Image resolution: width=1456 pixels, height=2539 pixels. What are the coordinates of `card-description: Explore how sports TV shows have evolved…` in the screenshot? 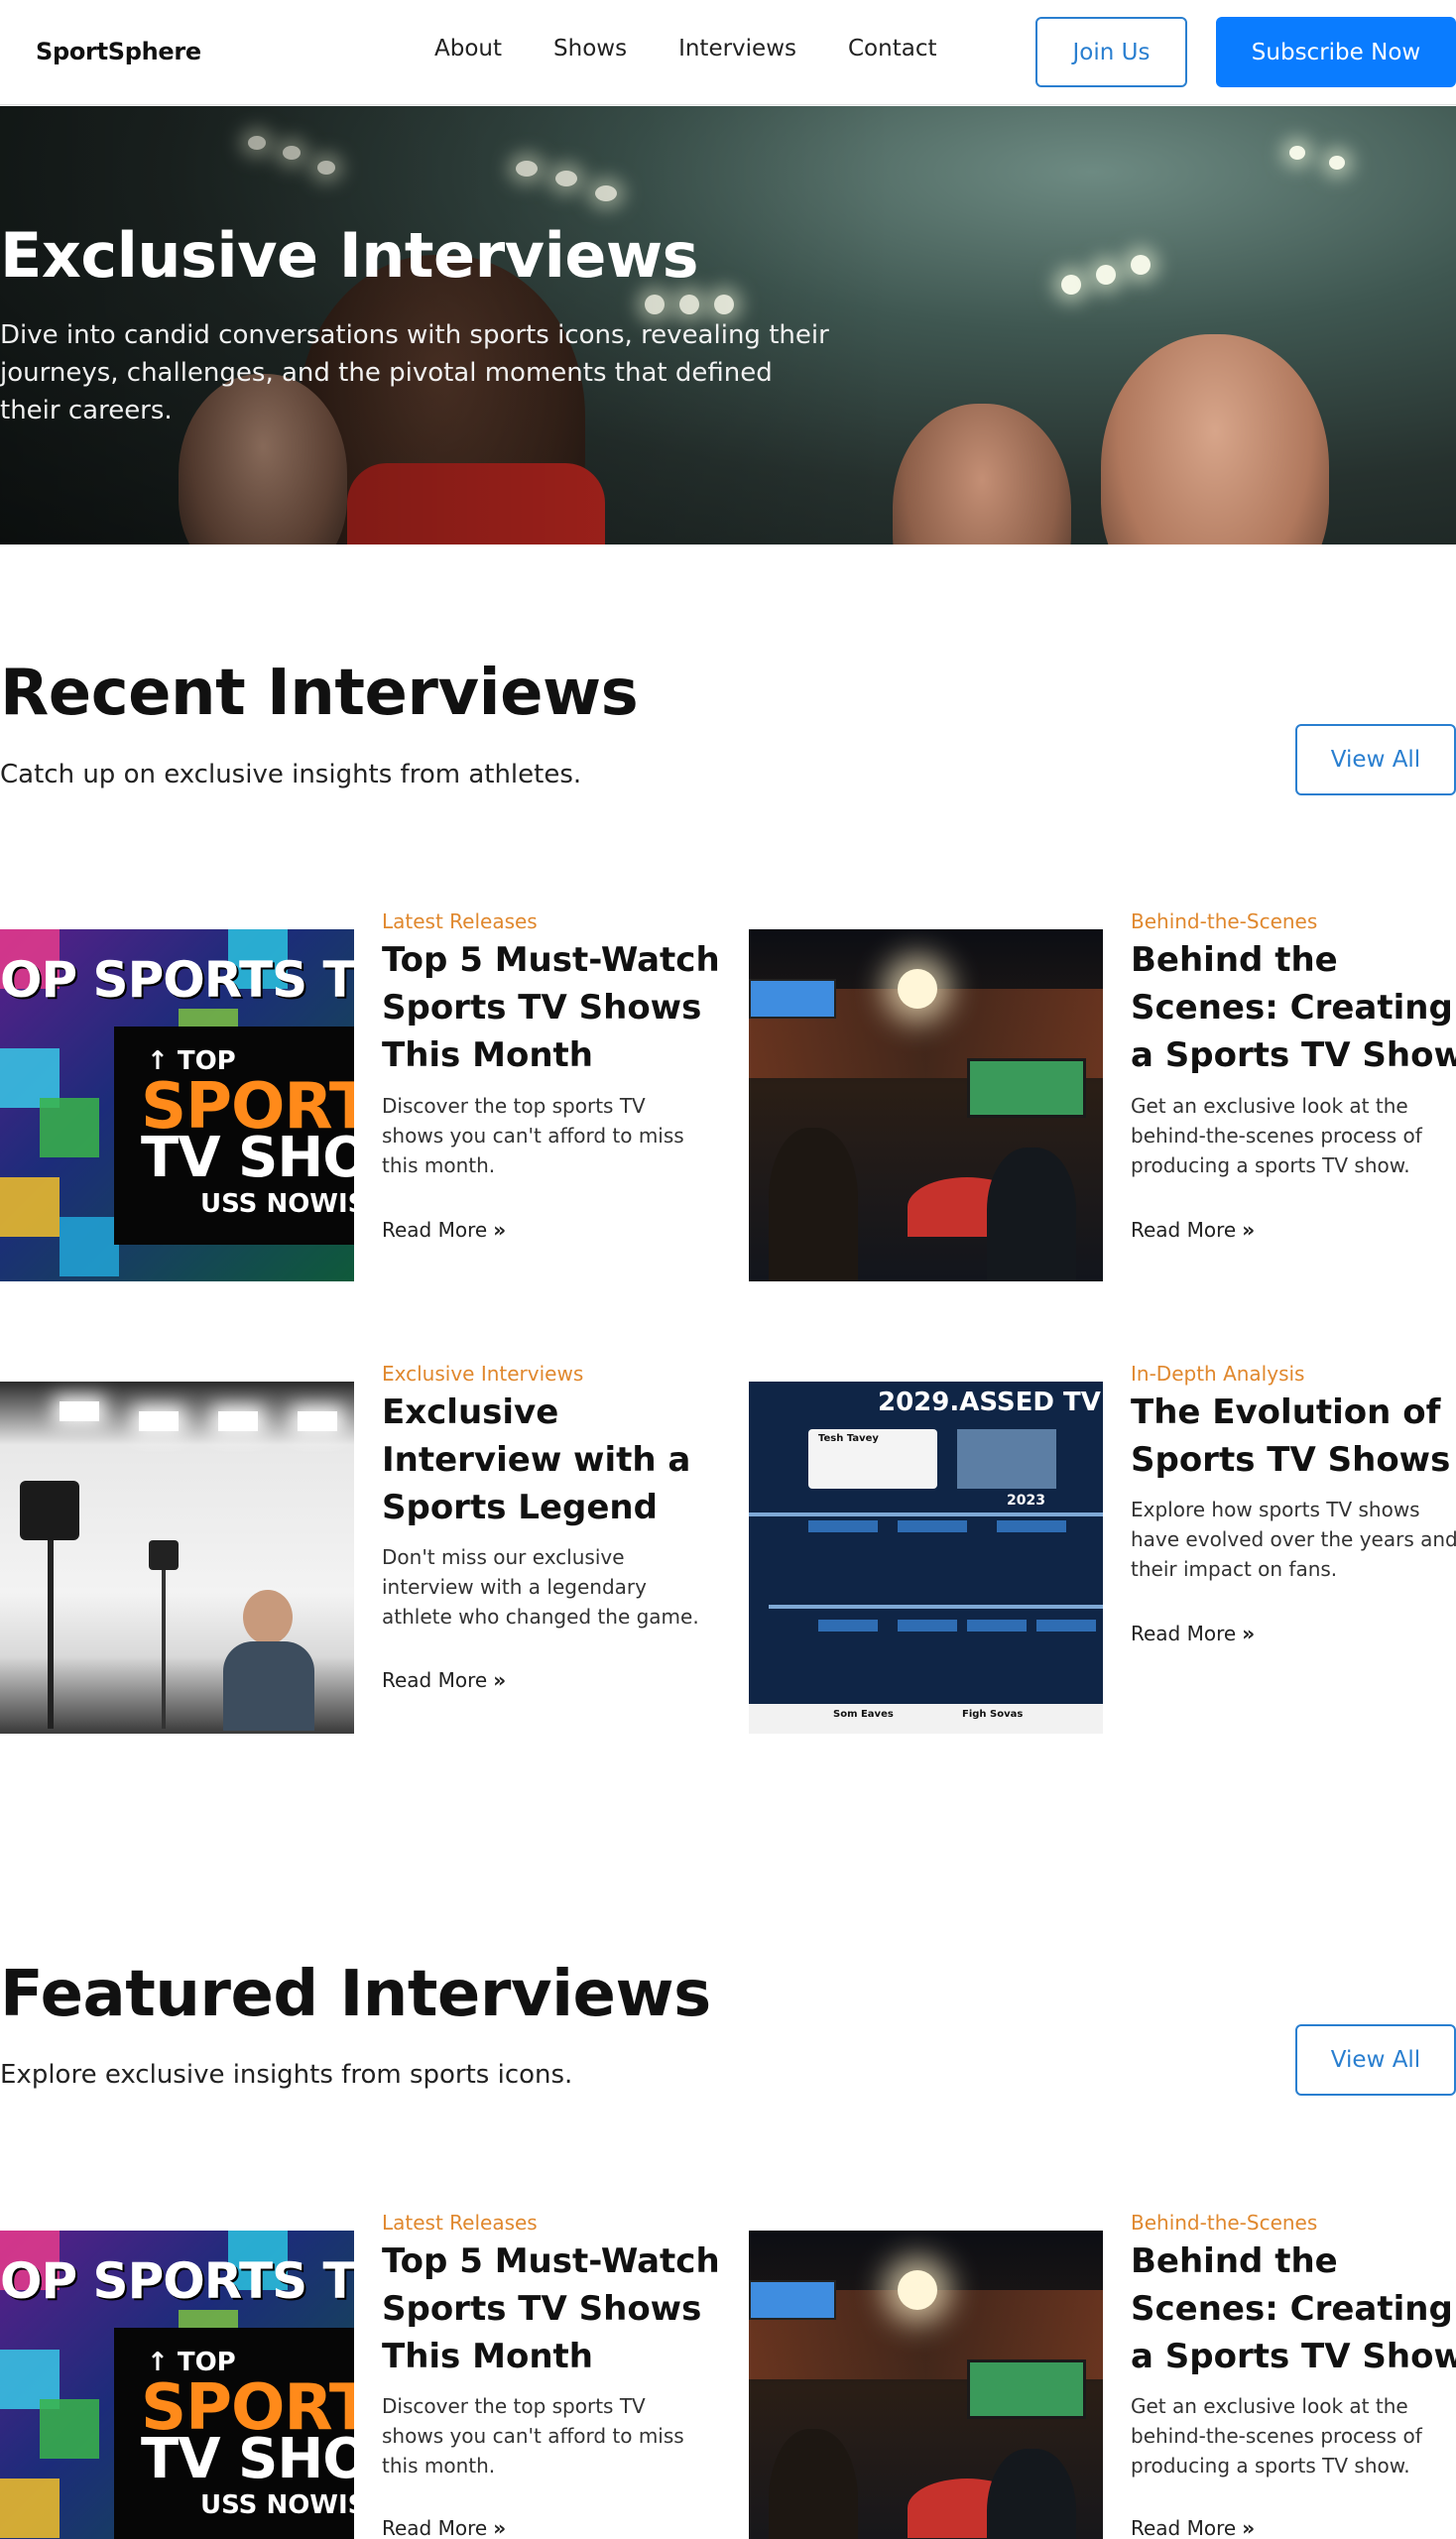 It's located at (1293, 1540).